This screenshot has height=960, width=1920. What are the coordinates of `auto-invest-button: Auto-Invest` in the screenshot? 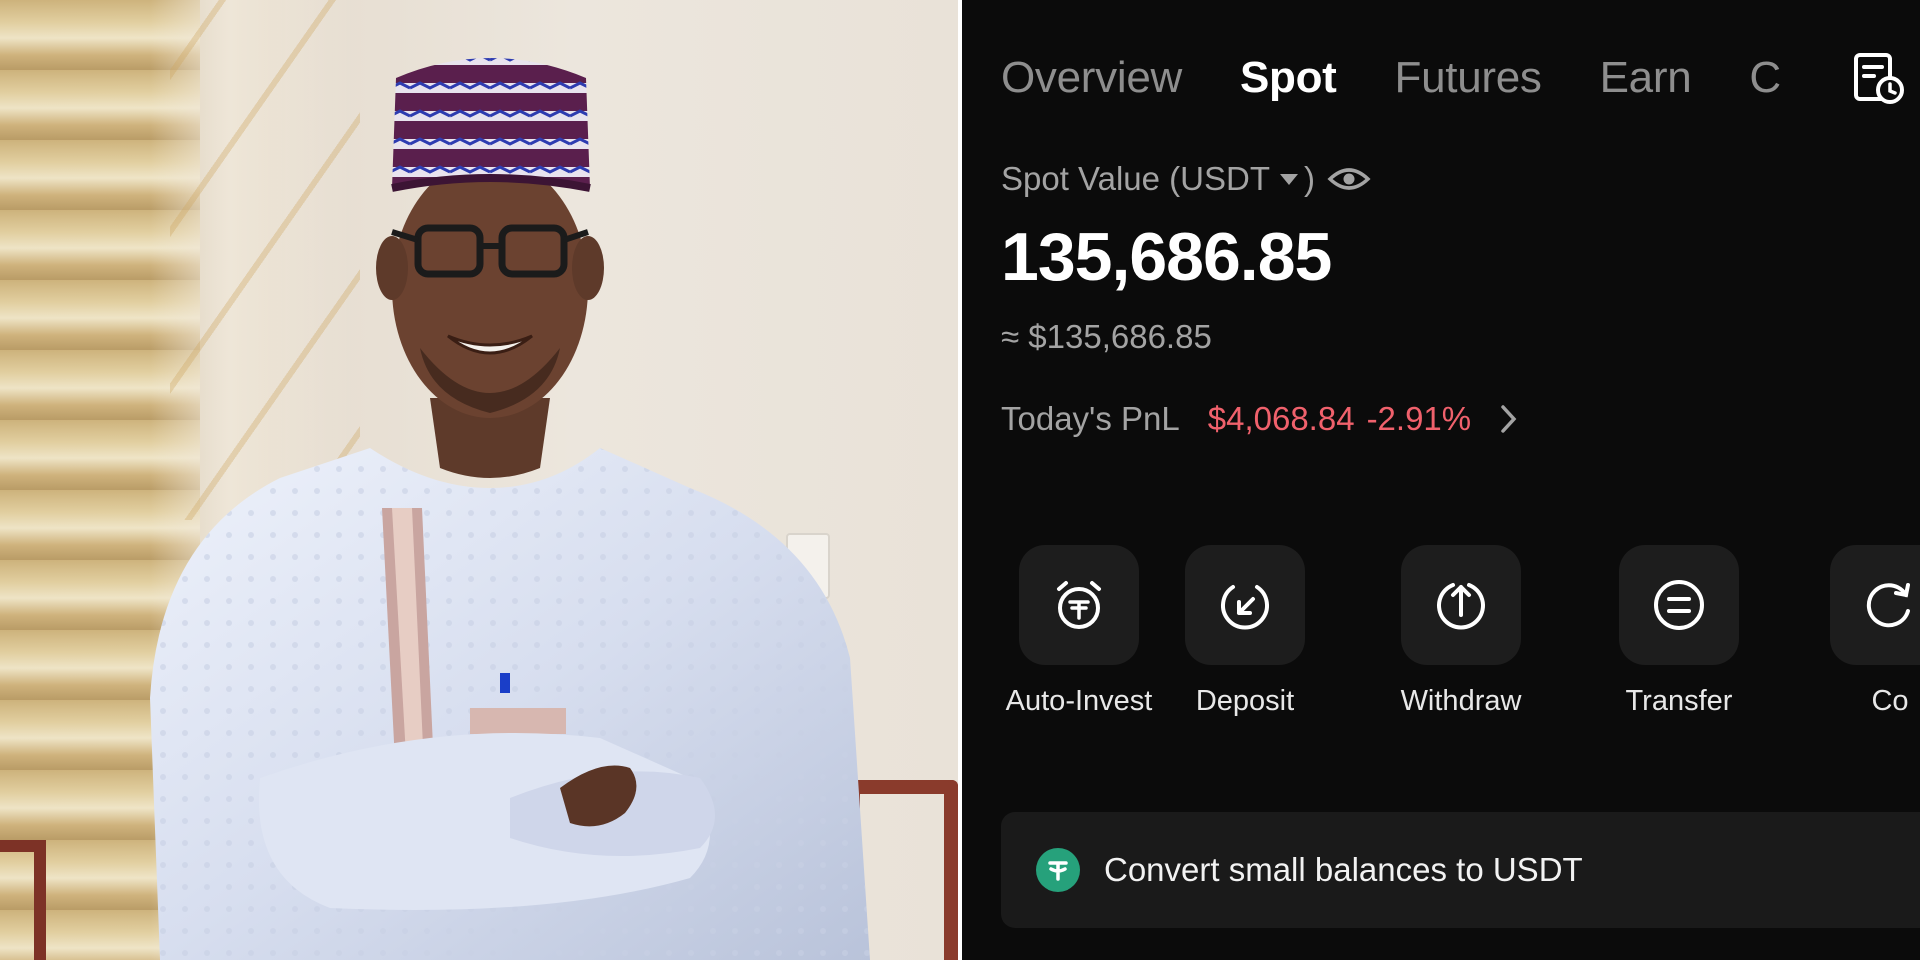 It's located at (1079, 631).